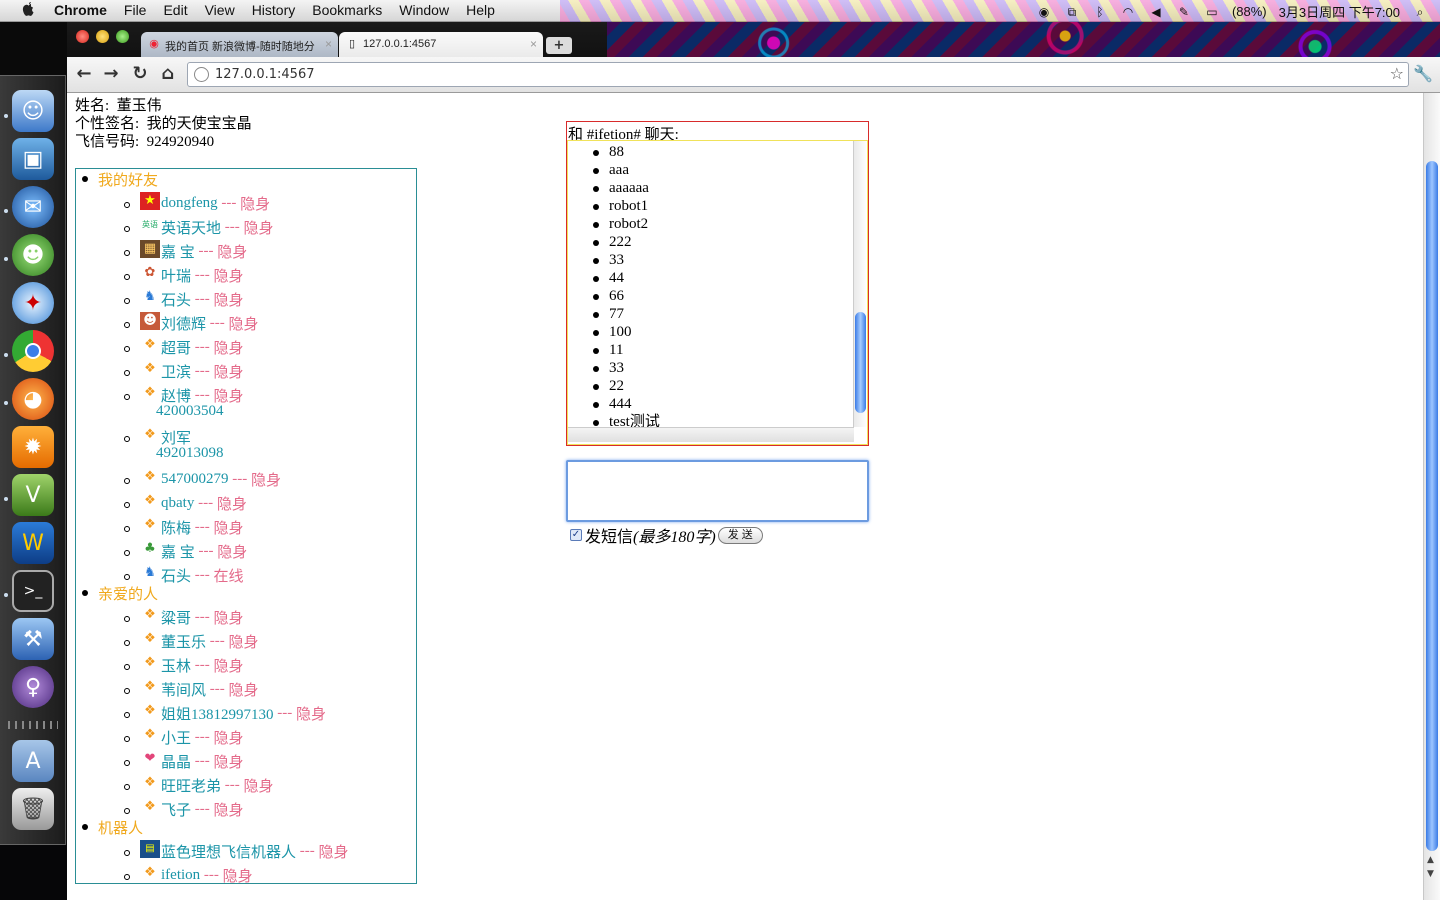 The width and height of the screenshot is (1440, 900). Describe the element at coordinates (150, 296) in the screenshot. I see `bird-avatar-icon: ♞` at that location.